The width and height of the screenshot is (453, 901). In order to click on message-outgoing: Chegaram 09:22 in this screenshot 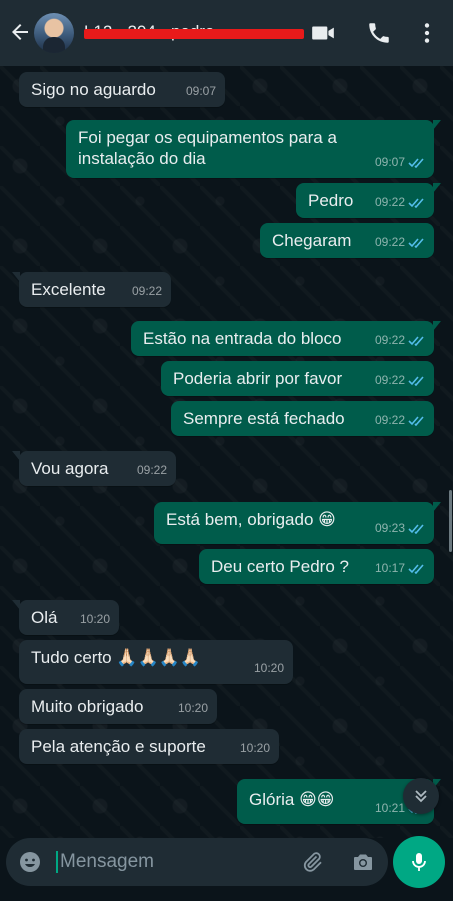, I will do `click(347, 240)`.